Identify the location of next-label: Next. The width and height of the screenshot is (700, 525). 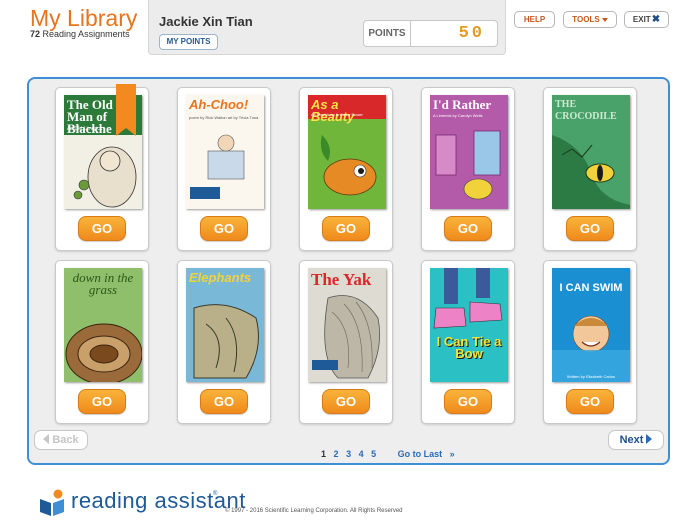
(631, 440).